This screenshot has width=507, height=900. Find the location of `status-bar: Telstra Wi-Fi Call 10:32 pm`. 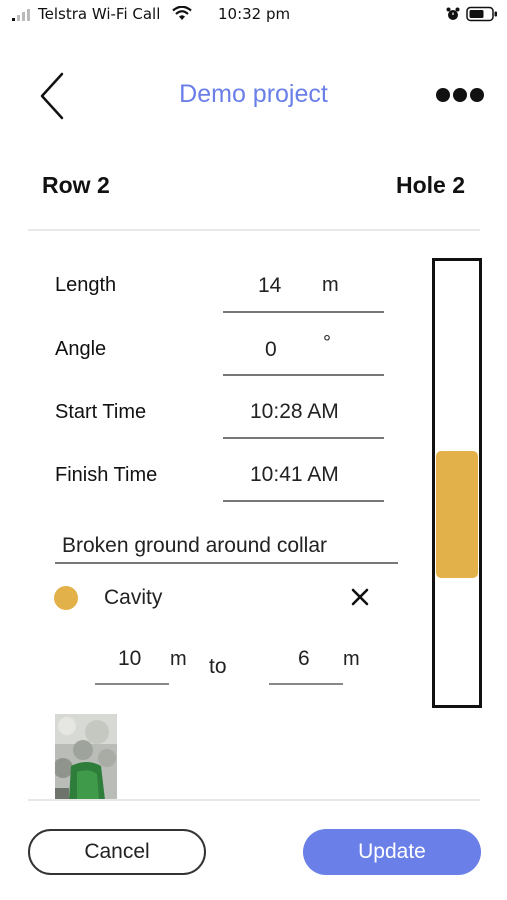

status-bar: Telstra Wi-Fi Call 10:32 pm is located at coordinates (253, 15).